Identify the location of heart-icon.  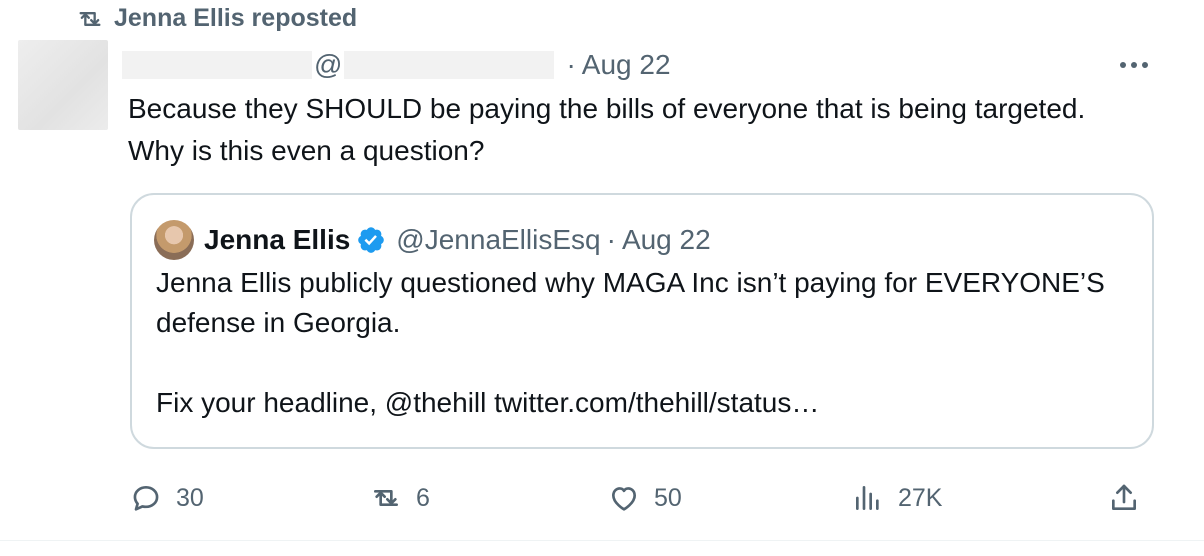
(624, 499).